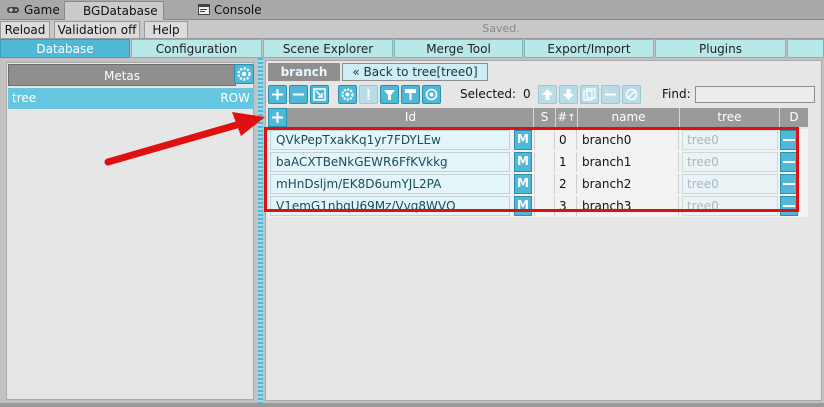 This screenshot has width=824, height=407. What do you see at coordinates (304, 72) in the screenshot?
I see `tab-branch: branch` at bounding box center [304, 72].